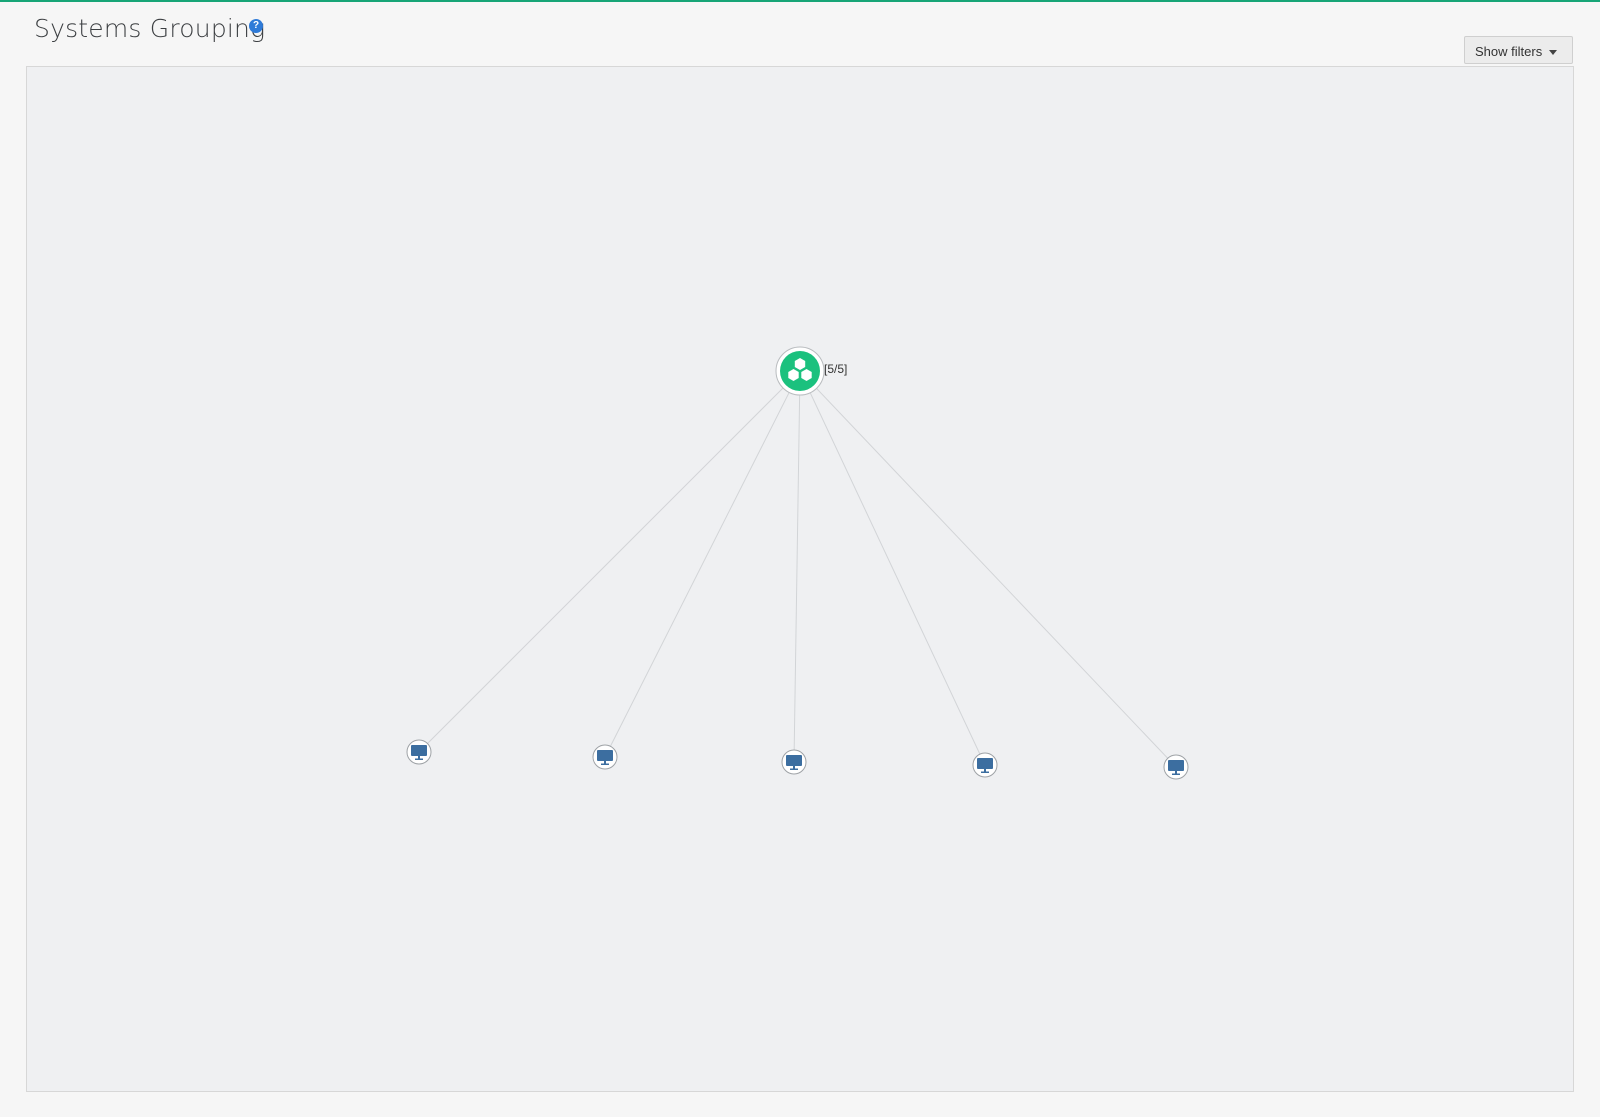  What do you see at coordinates (800, 371) in the screenshot?
I see `group-status-circle` at bounding box center [800, 371].